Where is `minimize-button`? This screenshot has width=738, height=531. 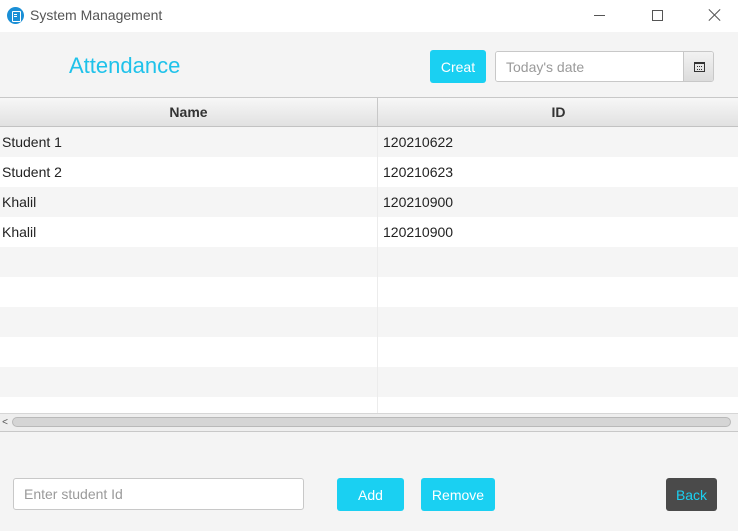 minimize-button is located at coordinates (599, 15).